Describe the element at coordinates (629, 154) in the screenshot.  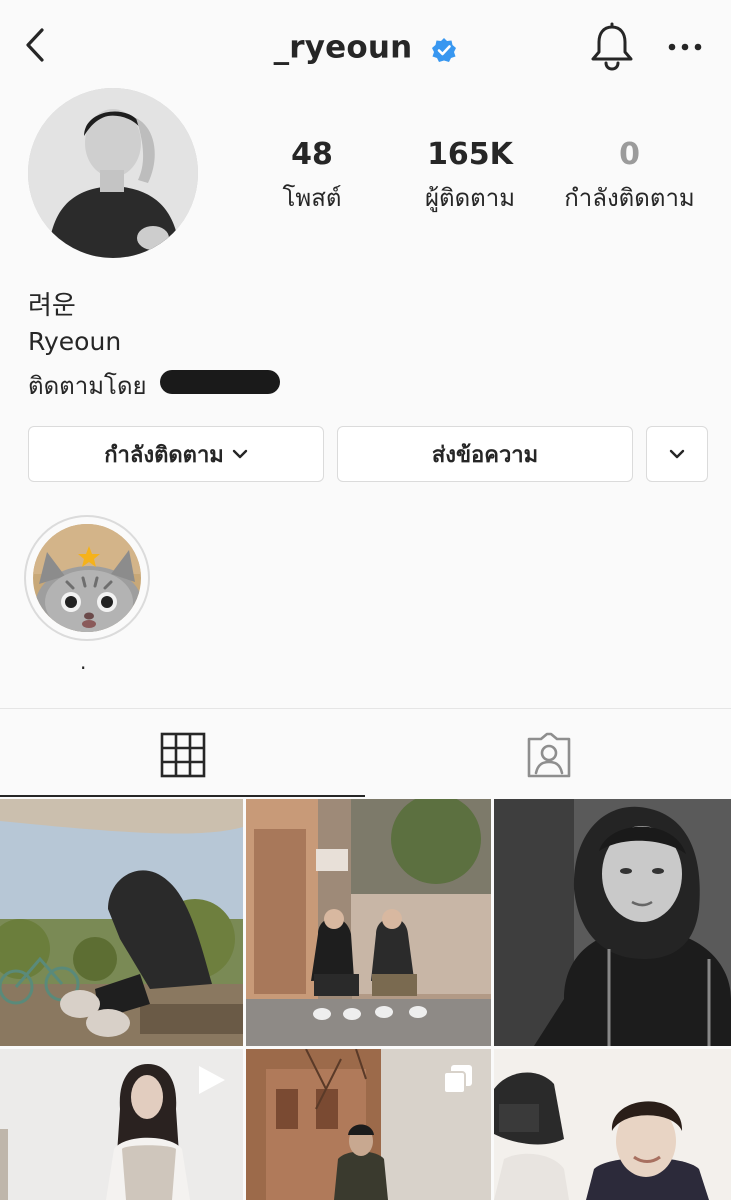
I see `following-count: 0` at that location.